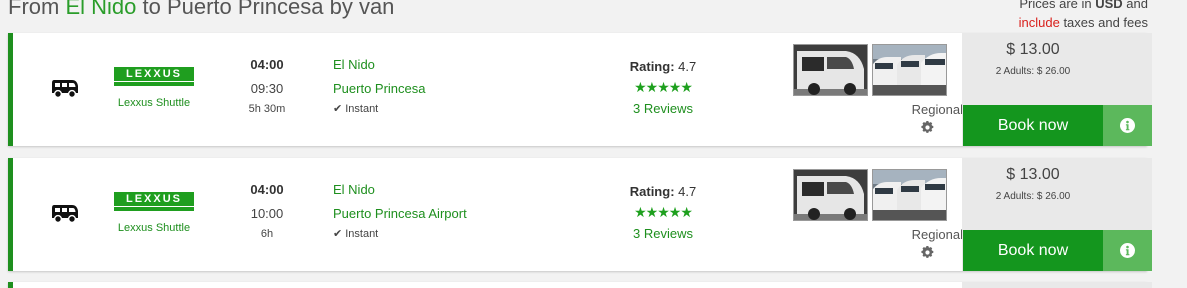  What do you see at coordinates (580, 285) in the screenshot?
I see `result-card` at bounding box center [580, 285].